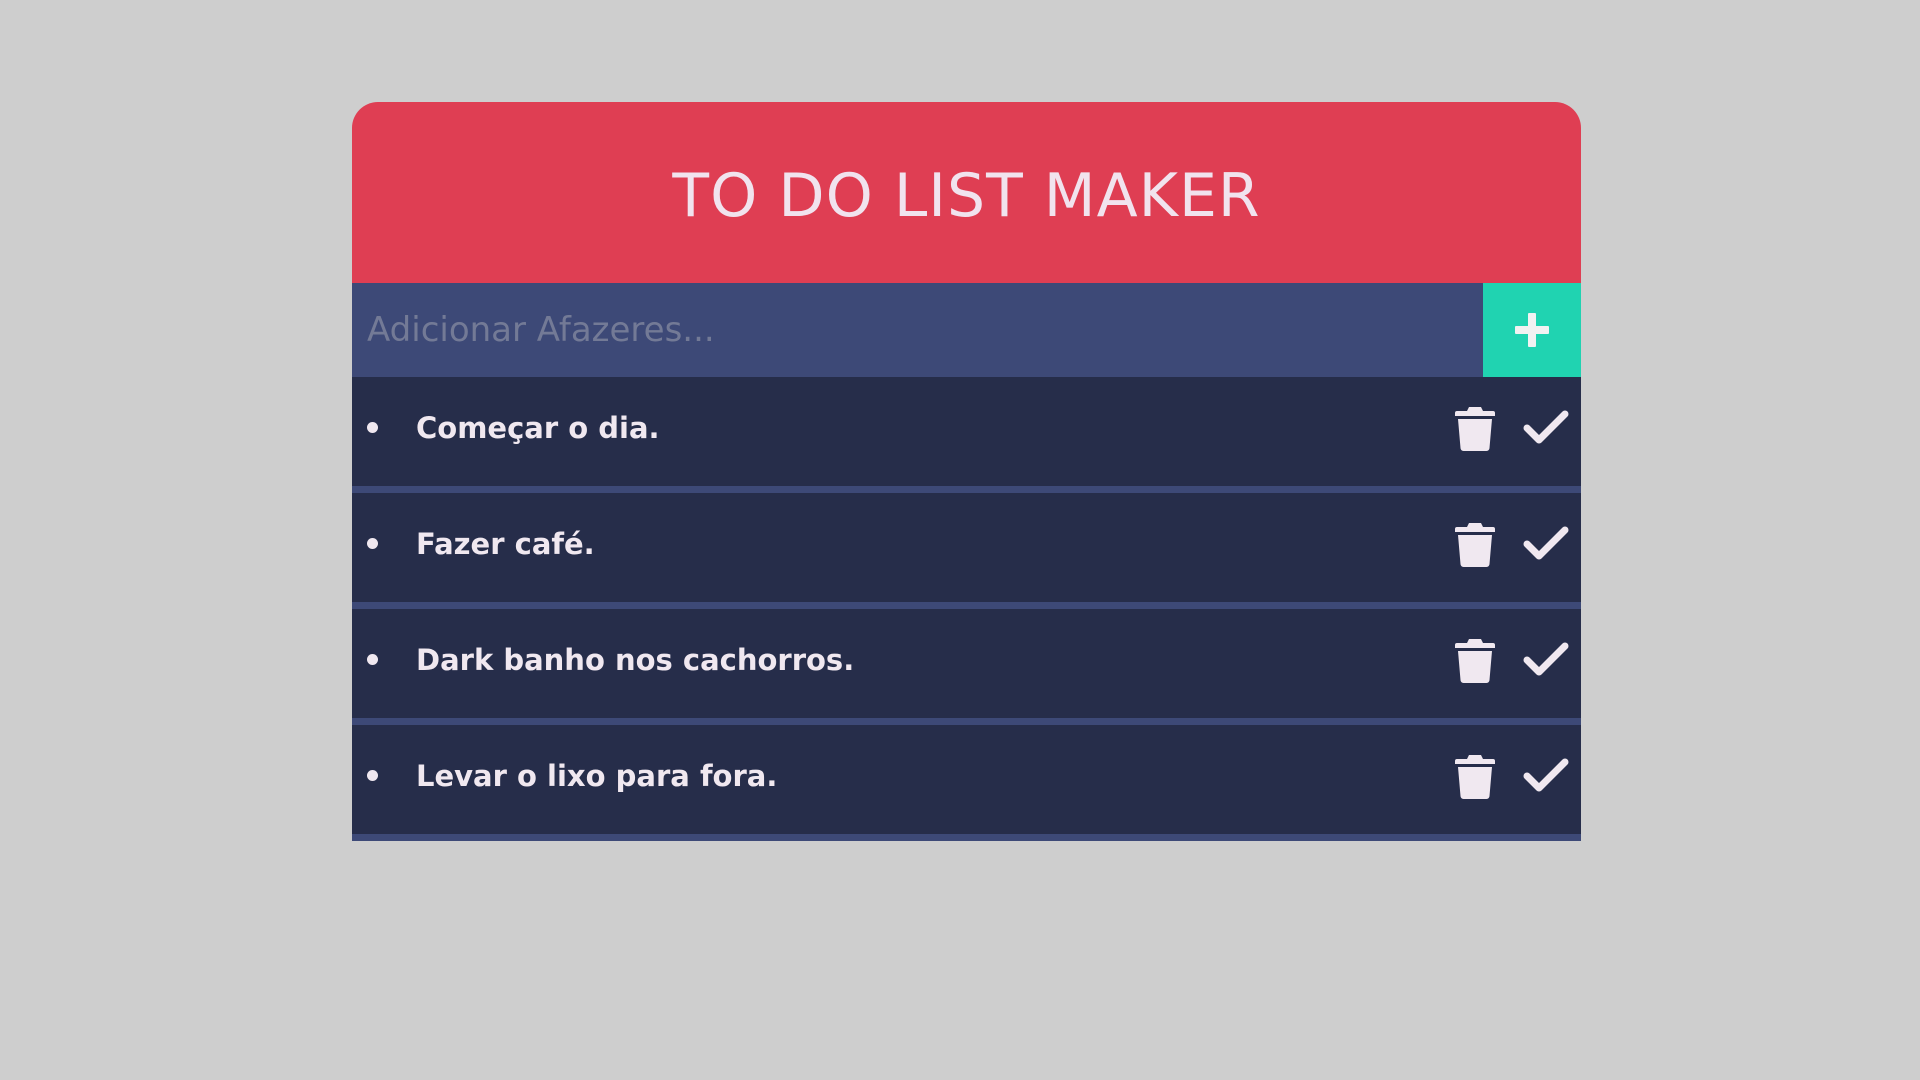 The image size is (1920, 1080). I want to click on app-header: TO DO LIST MAKER, so click(966, 192).